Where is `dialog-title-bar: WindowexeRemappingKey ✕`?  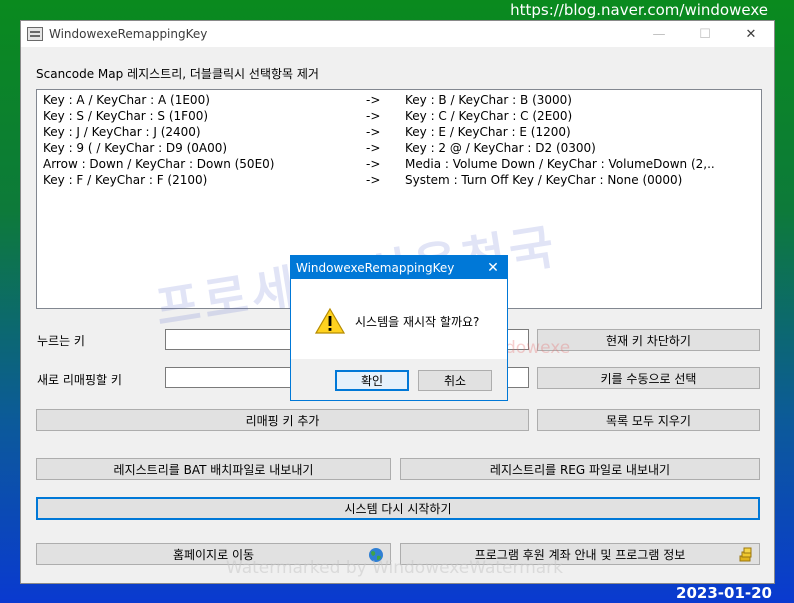
dialog-title-bar: WindowexeRemappingKey ✕ is located at coordinates (399, 267).